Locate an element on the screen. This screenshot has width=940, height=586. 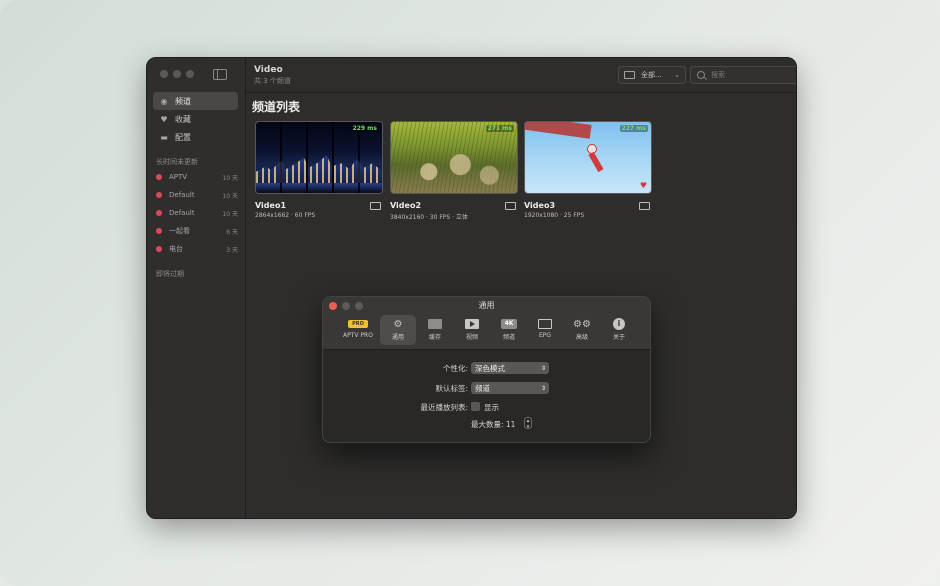
video-play-icon is located at coordinates (472, 324).